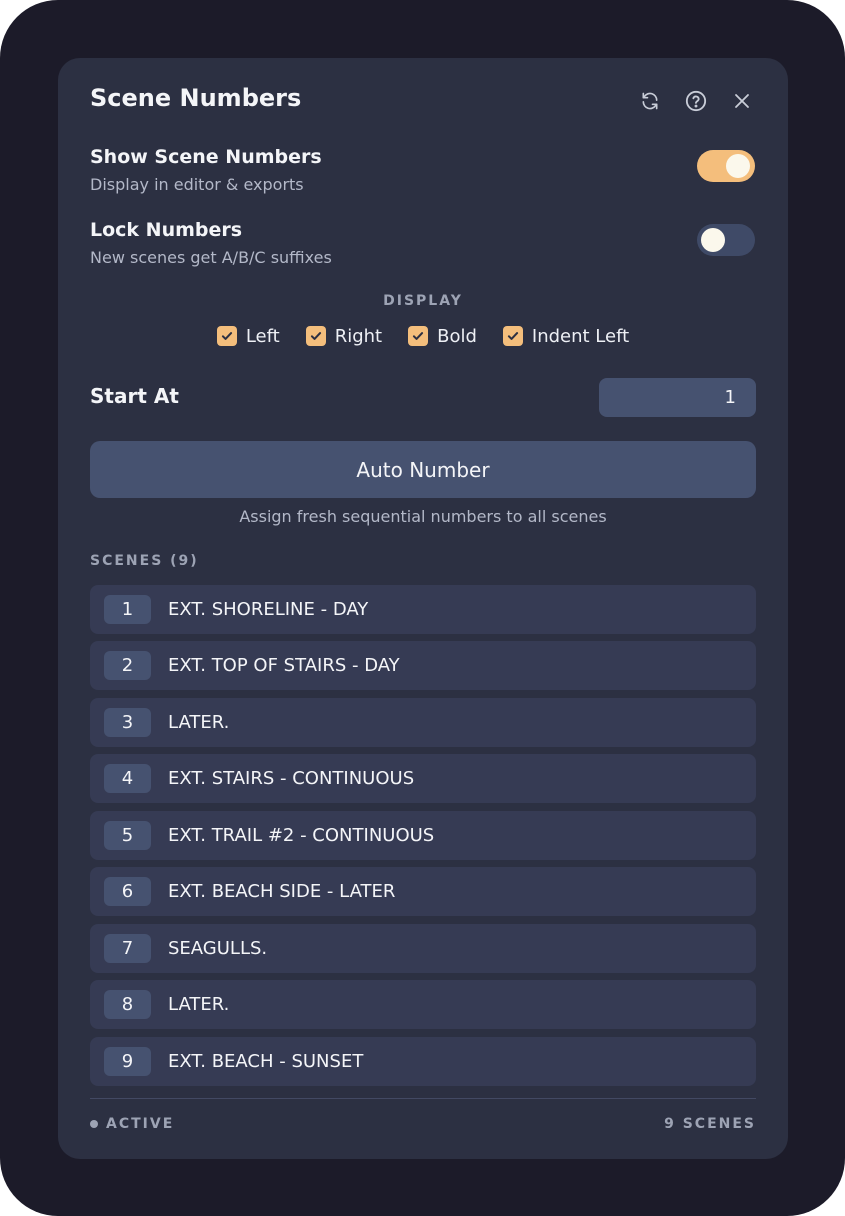 This screenshot has width=845, height=1216. I want to click on scene-row: 6 EXT. BEACH SIDE - LATER, so click(423, 891).